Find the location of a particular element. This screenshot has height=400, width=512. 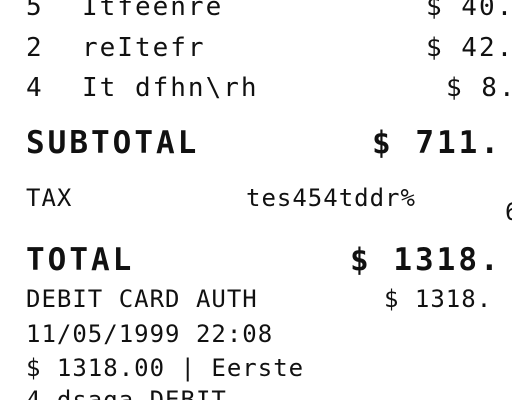

subtotal-label: SUBTOTAL is located at coordinates (113, 143).